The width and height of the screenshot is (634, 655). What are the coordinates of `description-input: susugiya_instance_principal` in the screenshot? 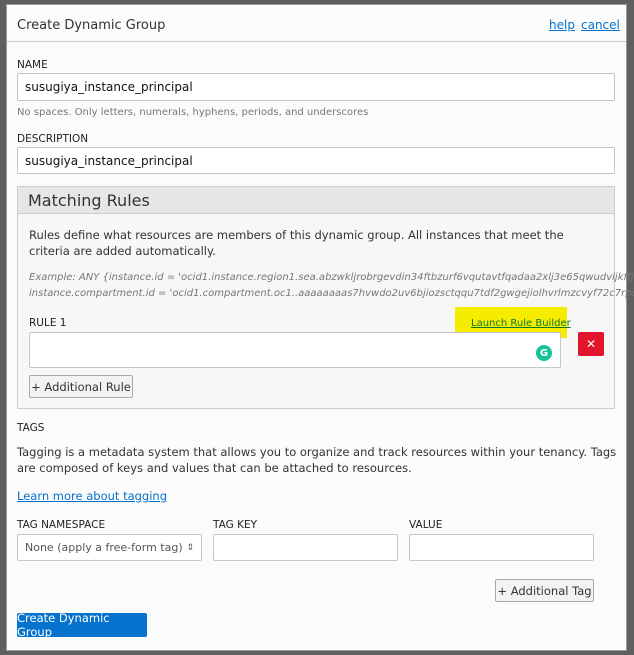 It's located at (316, 160).